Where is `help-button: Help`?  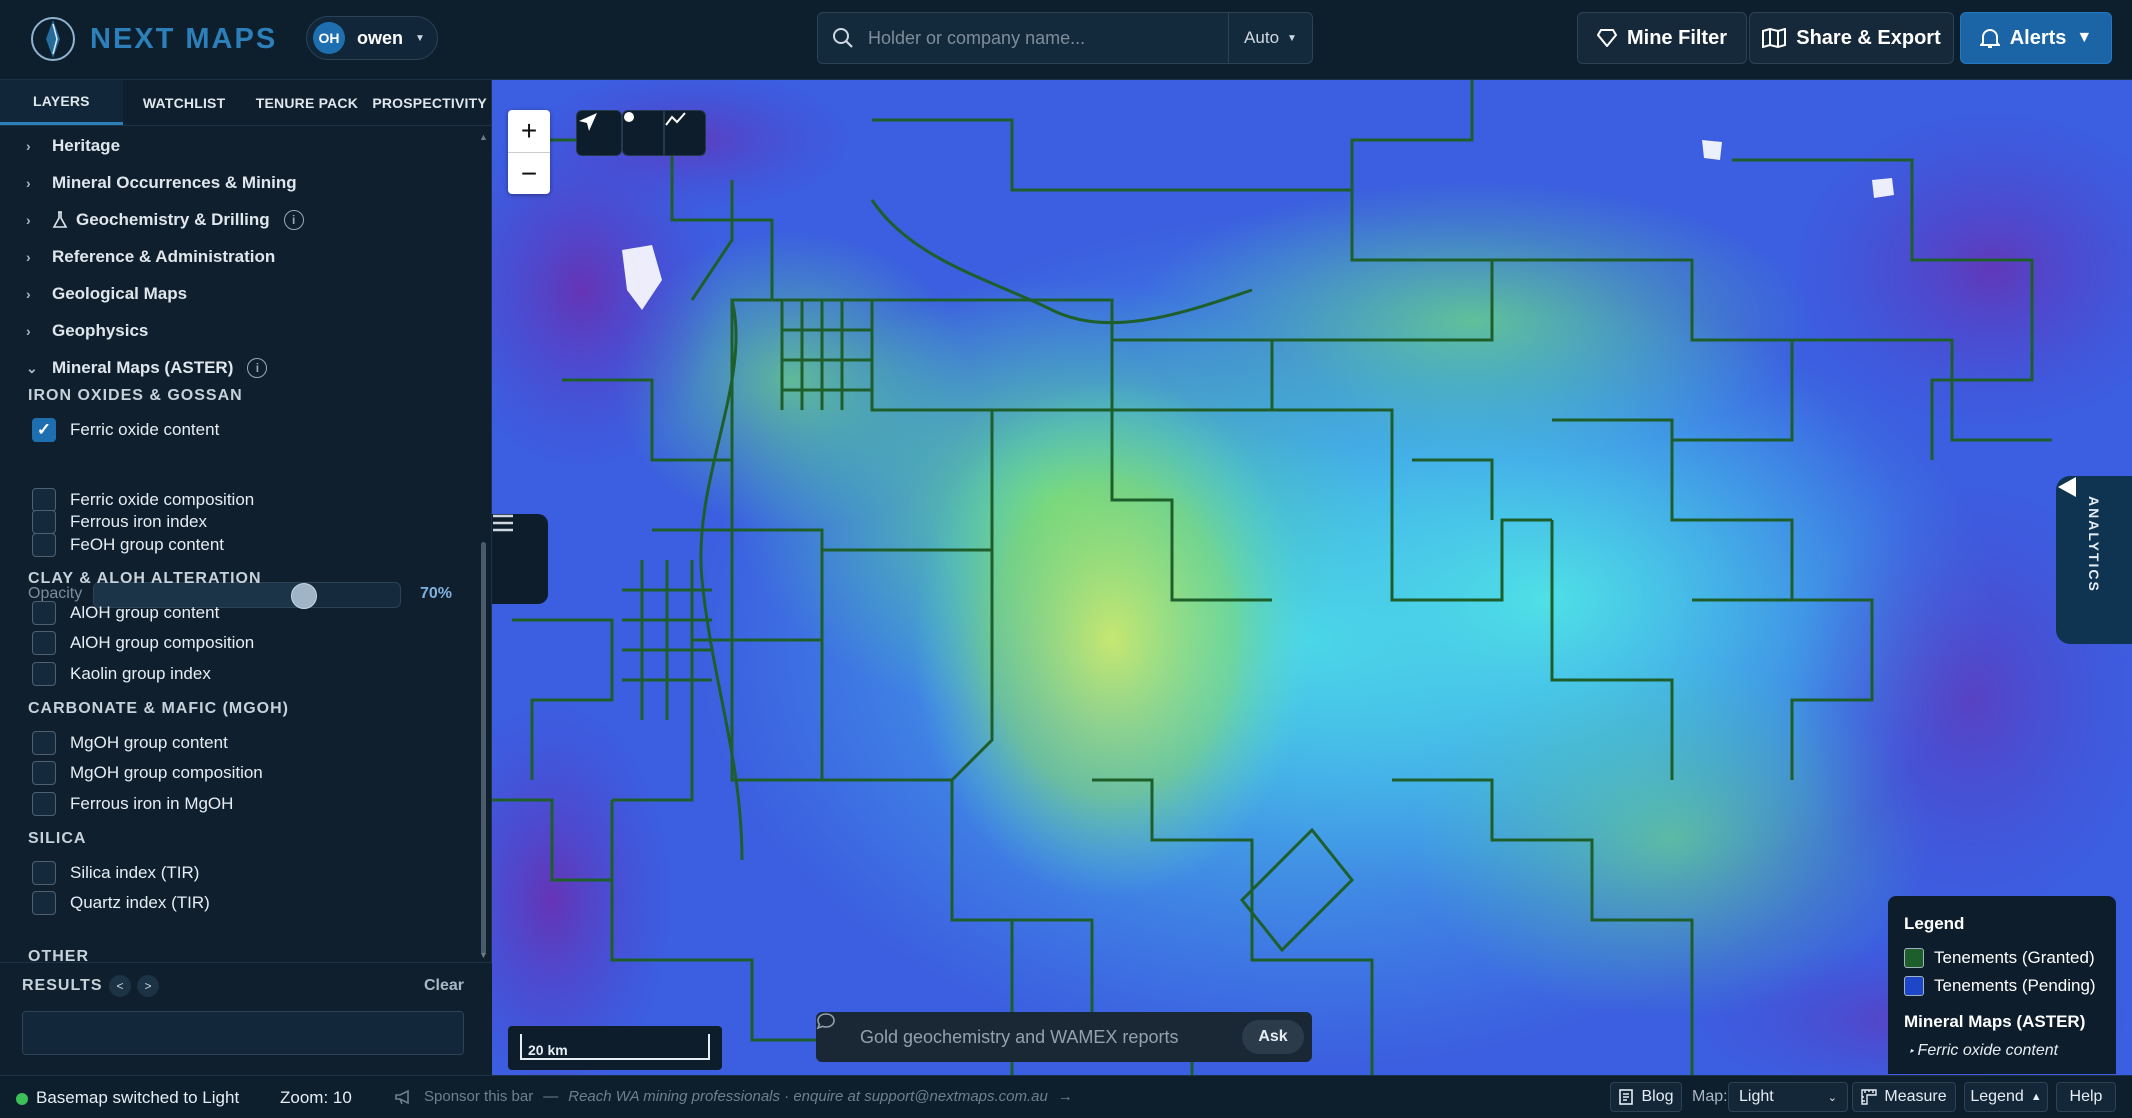
help-button: Help is located at coordinates (2086, 1097).